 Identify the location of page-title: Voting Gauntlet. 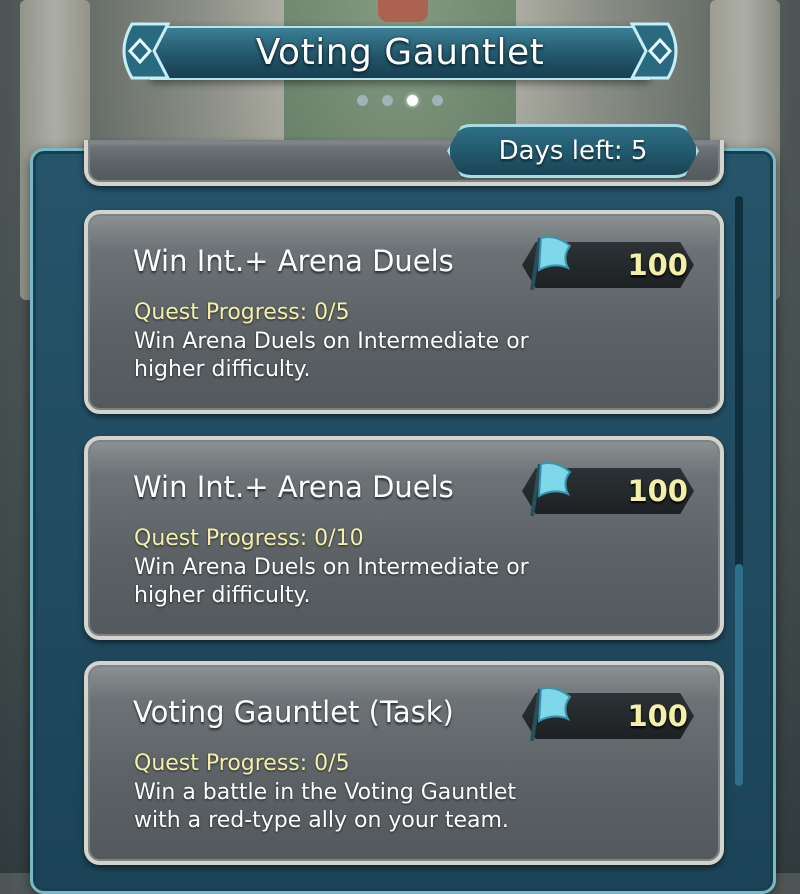
(400, 52).